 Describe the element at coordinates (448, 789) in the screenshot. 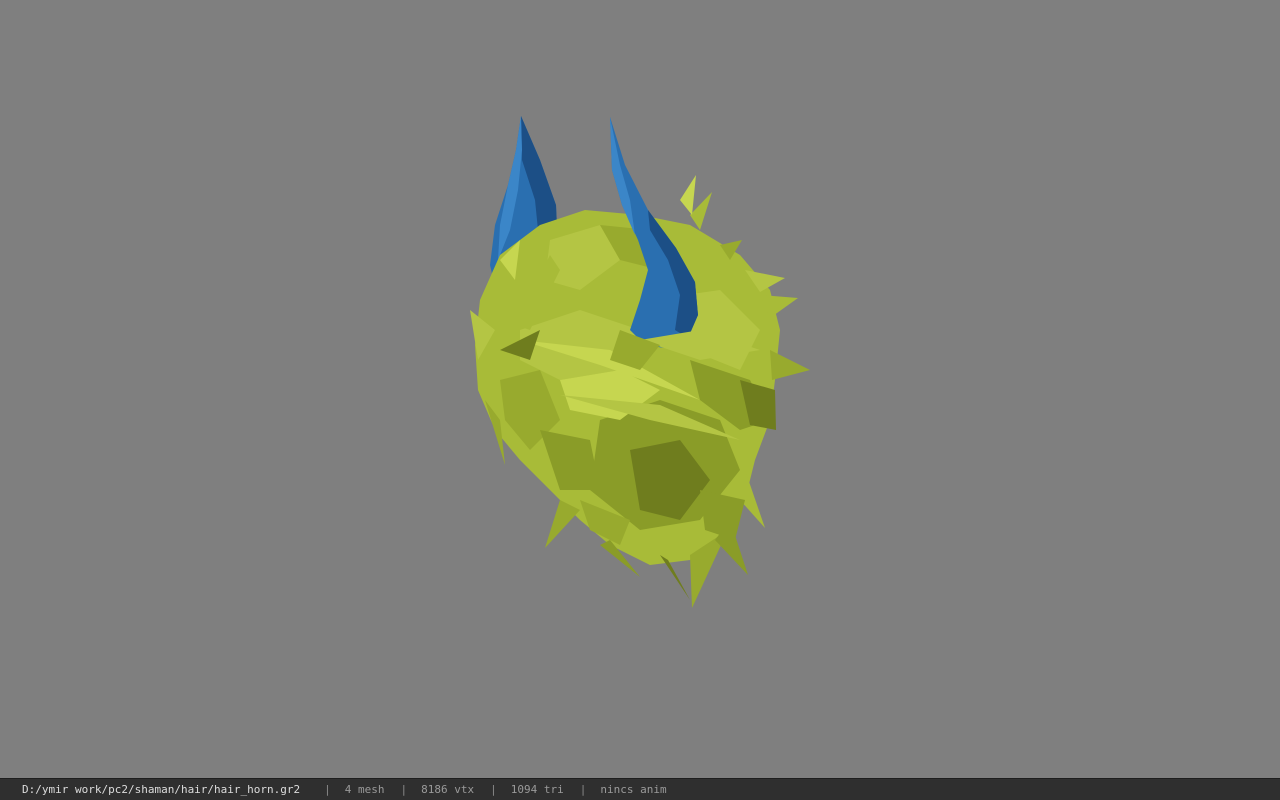

I see `vertex-count-label: 8186 vtx` at that location.